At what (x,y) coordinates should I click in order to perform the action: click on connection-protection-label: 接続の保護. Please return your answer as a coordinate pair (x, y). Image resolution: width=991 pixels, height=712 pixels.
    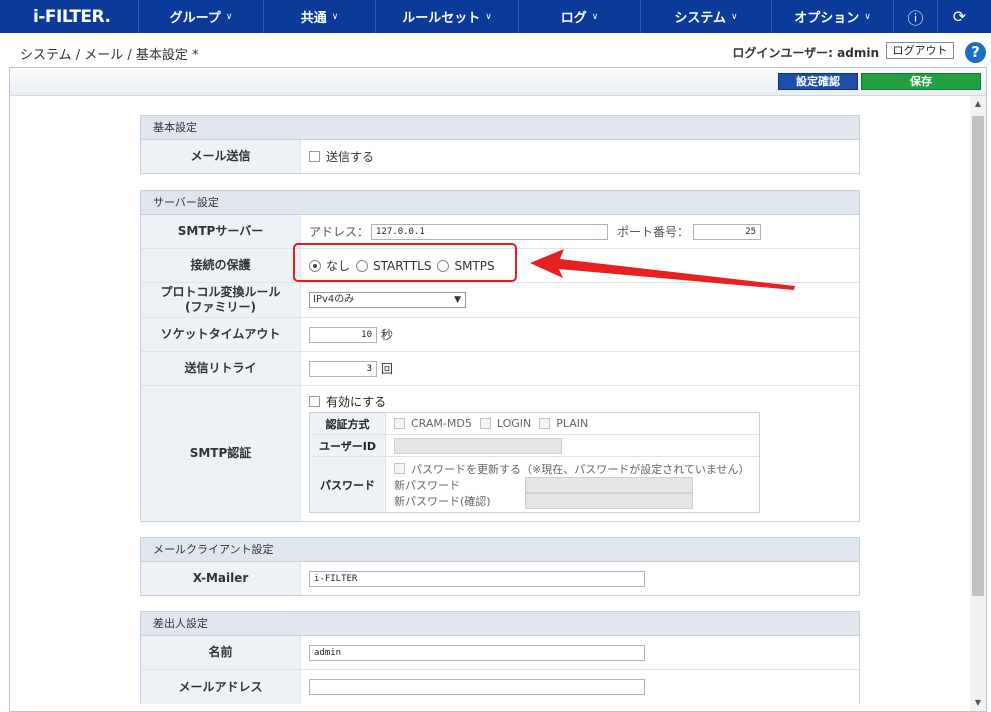
    Looking at the image, I should click on (221, 265).